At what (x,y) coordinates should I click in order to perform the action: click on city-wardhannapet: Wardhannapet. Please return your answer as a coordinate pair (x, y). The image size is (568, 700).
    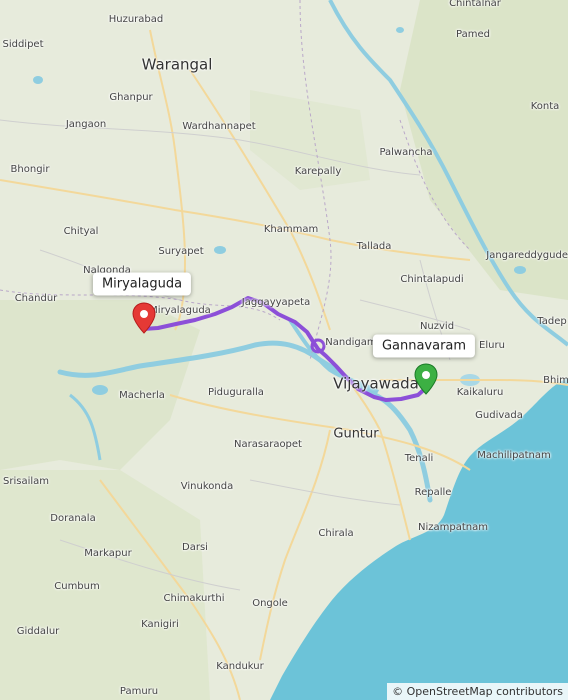
    Looking at the image, I should click on (219, 126).